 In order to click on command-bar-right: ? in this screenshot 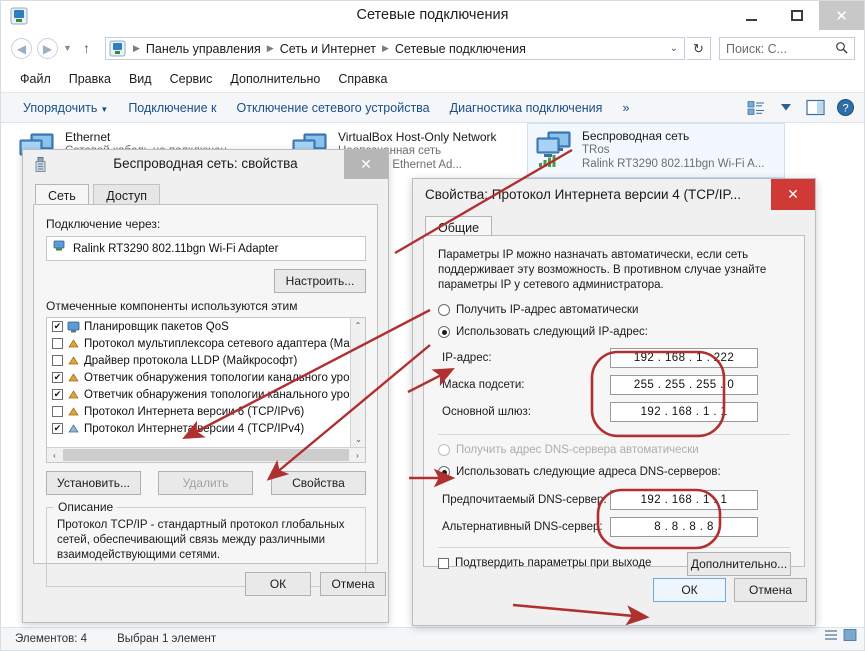, I will do `click(800, 107)`.